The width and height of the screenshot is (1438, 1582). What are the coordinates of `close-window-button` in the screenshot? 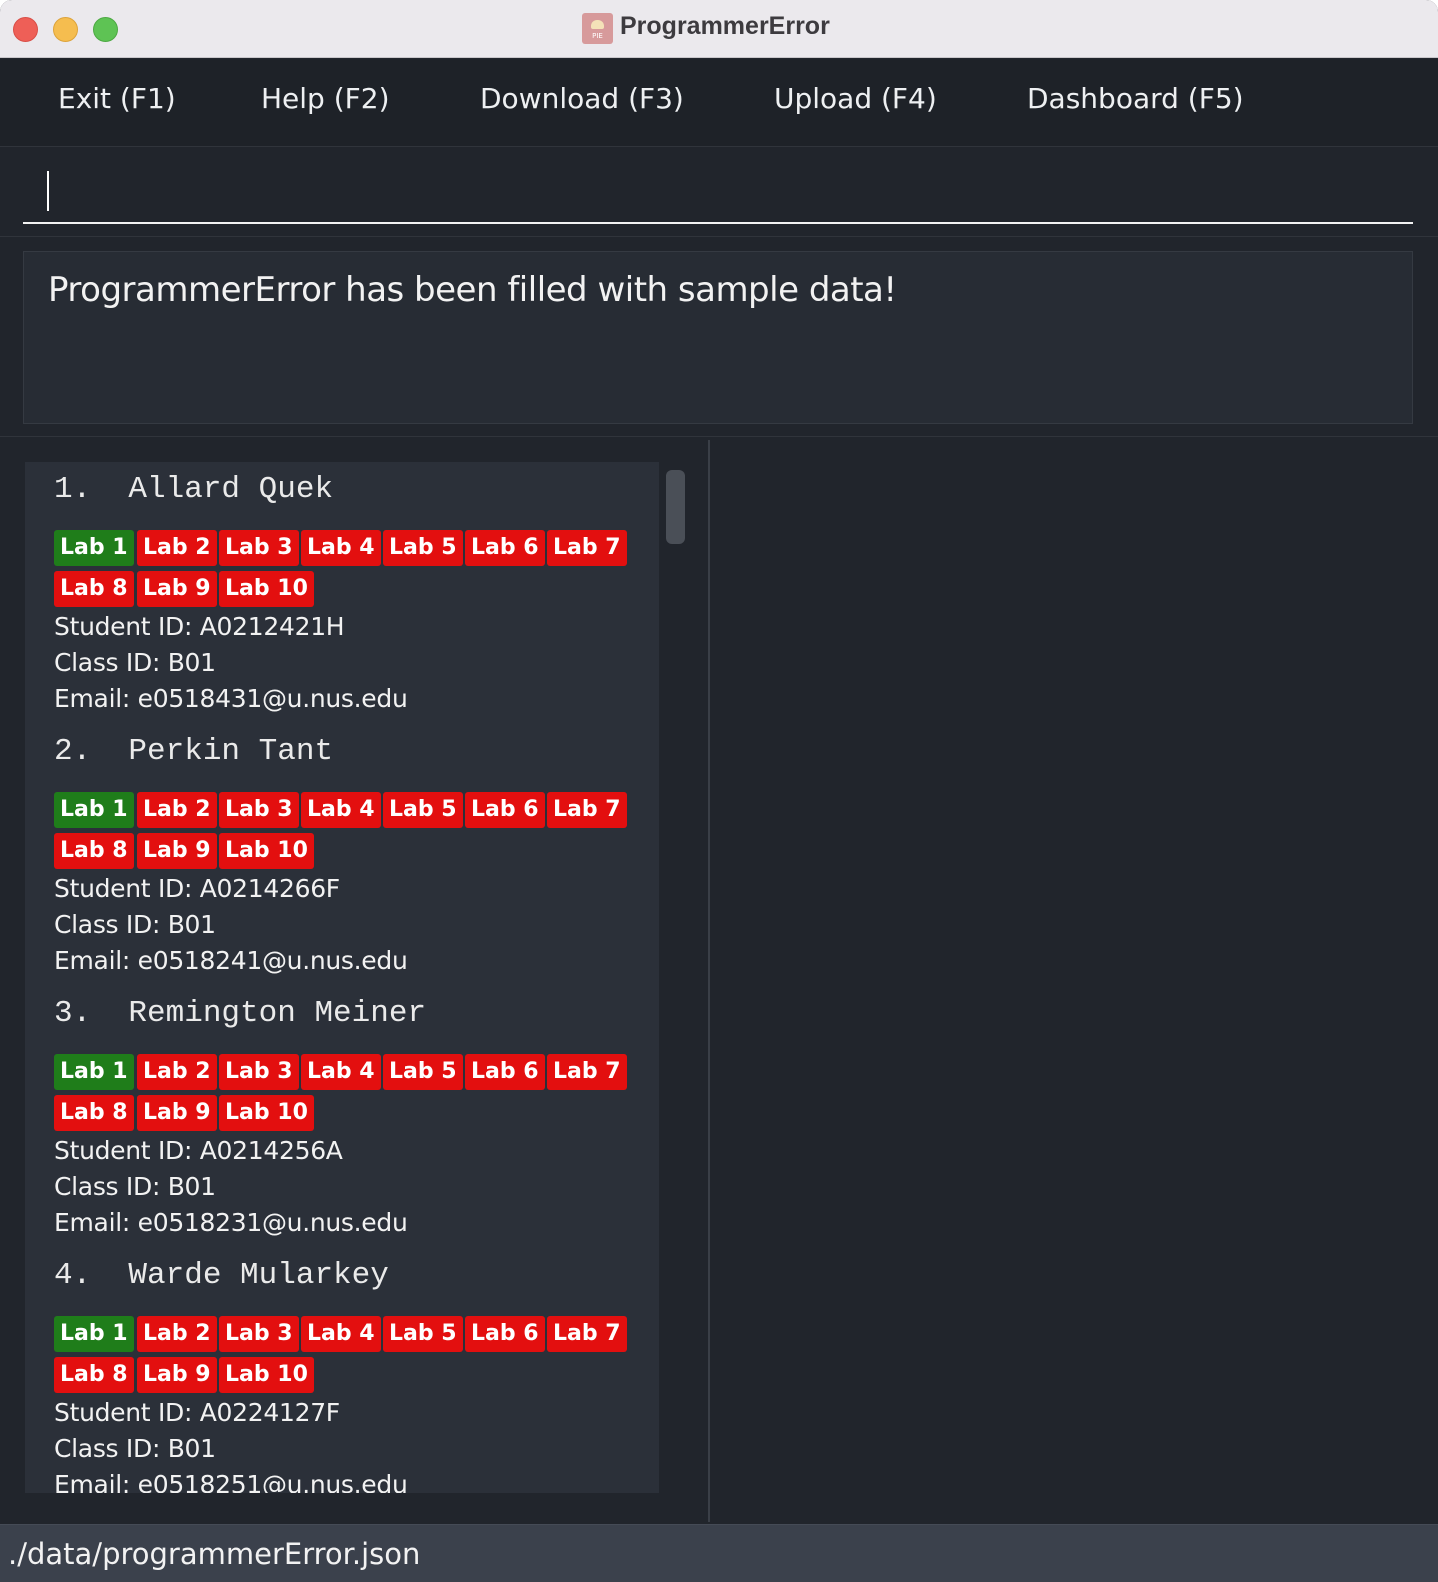 It's located at (25, 29).